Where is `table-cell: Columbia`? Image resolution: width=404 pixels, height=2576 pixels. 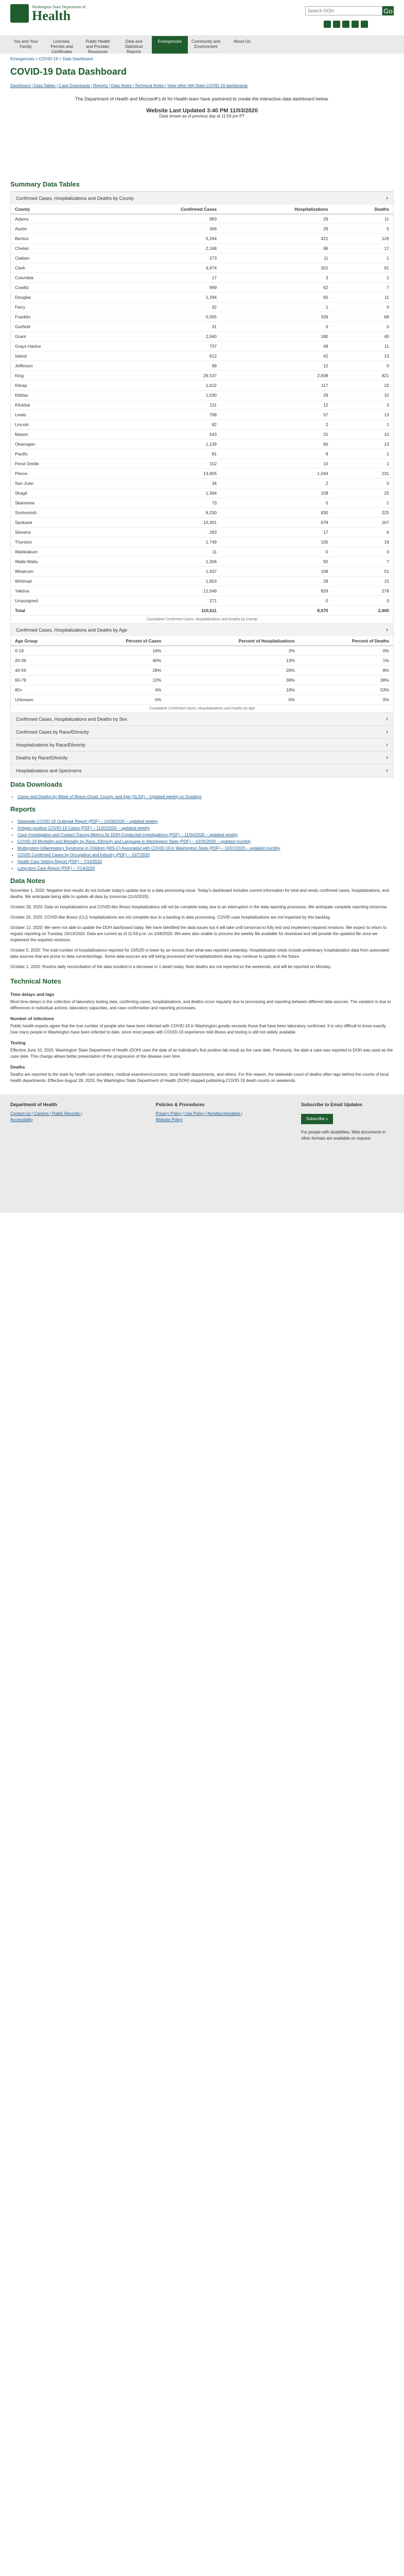 table-cell: Columbia is located at coordinates (57, 278).